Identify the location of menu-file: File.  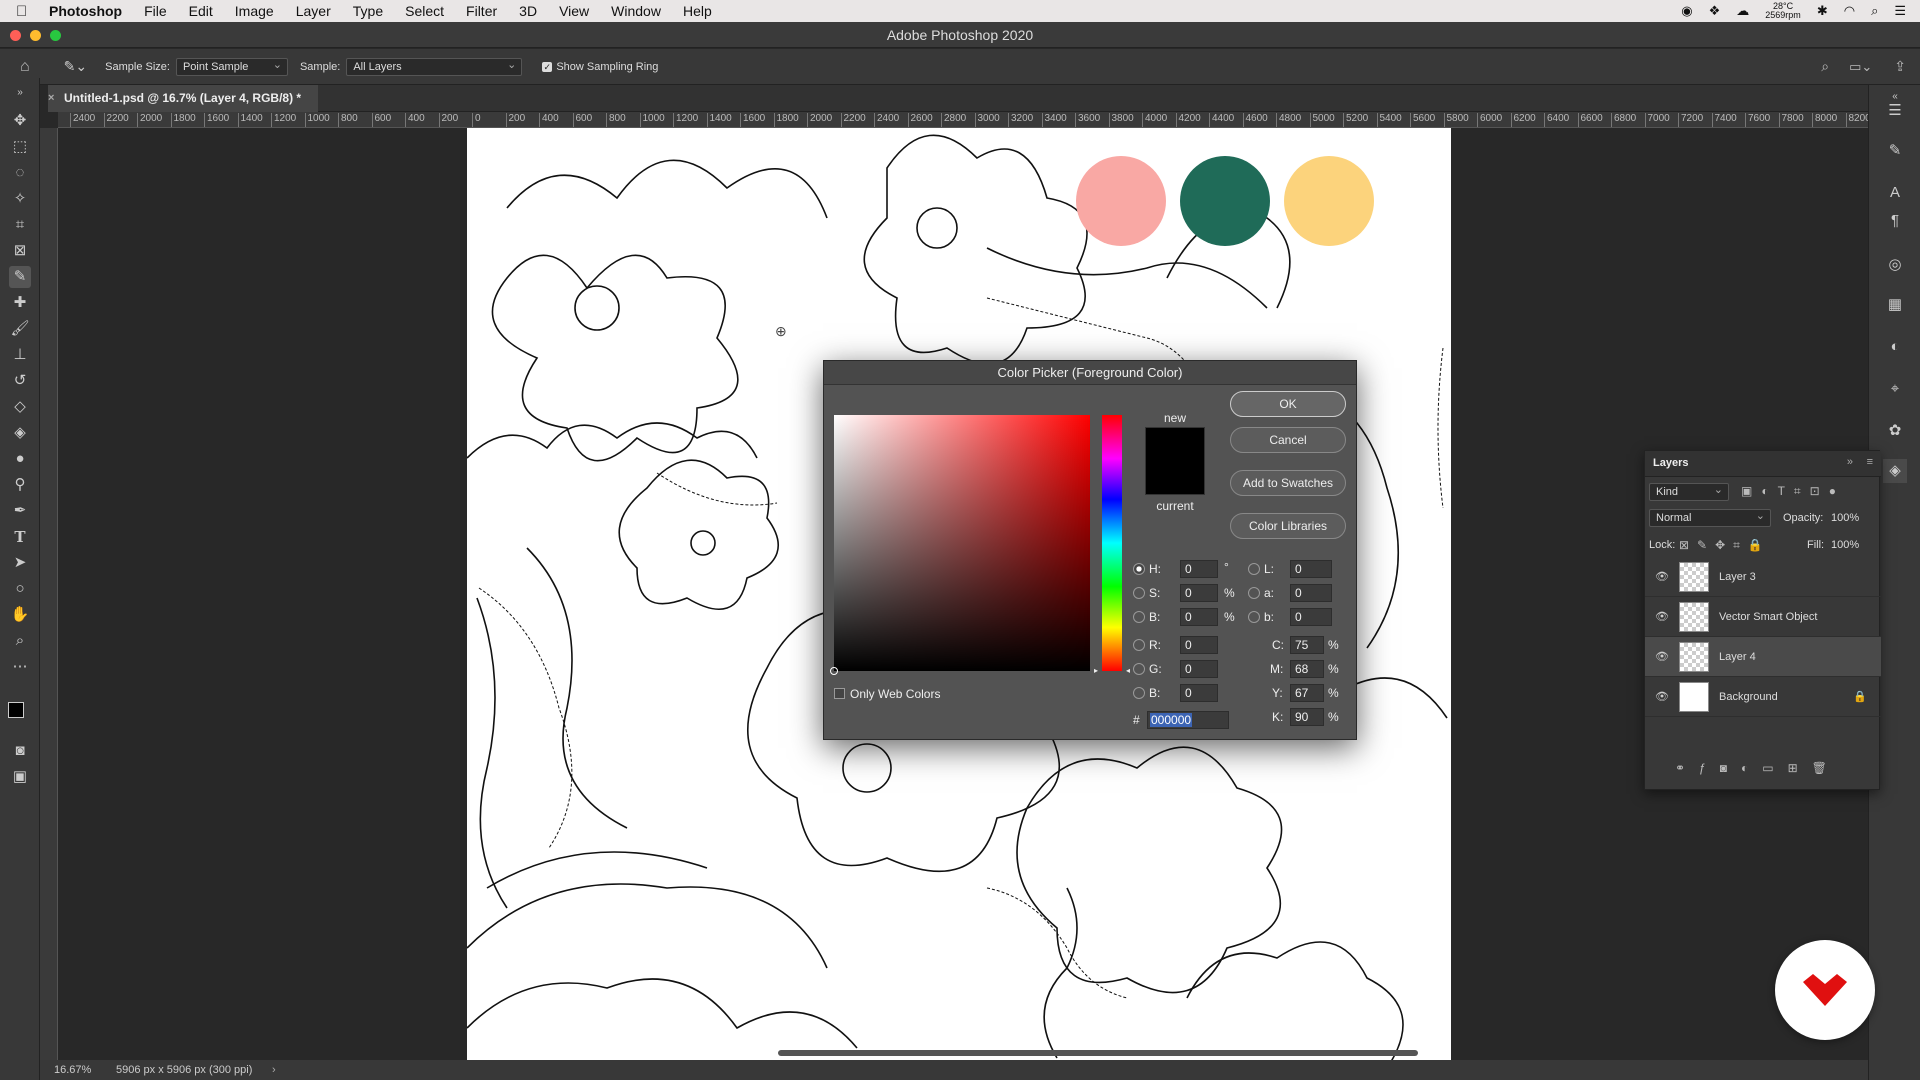
(155, 11).